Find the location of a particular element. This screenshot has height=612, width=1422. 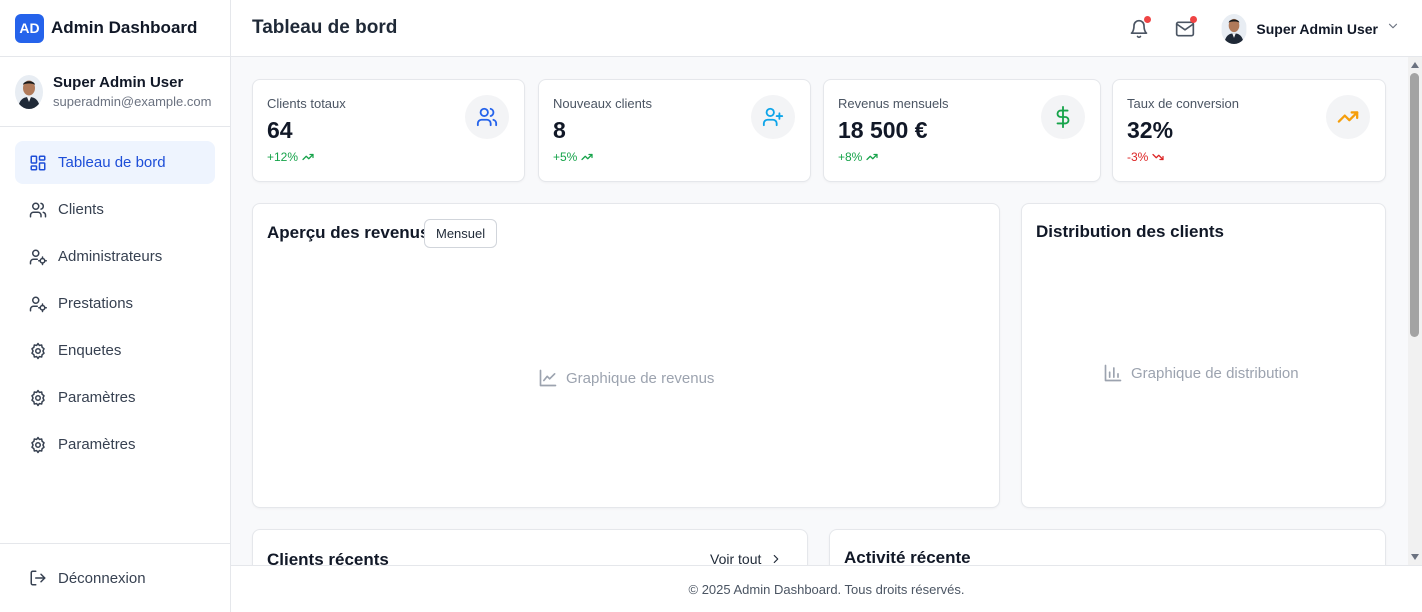

logout-label: Déconnexion is located at coordinates (102, 578).